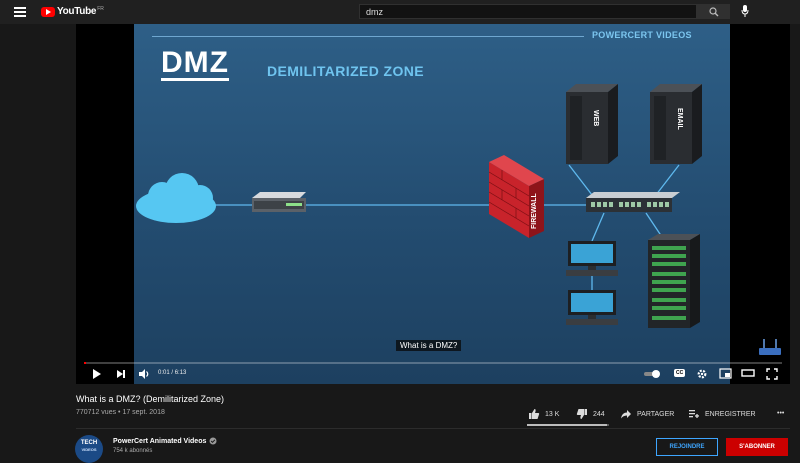 The image size is (800, 463). I want to click on avatar-subtext: VIDEOS, so click(89, 449).